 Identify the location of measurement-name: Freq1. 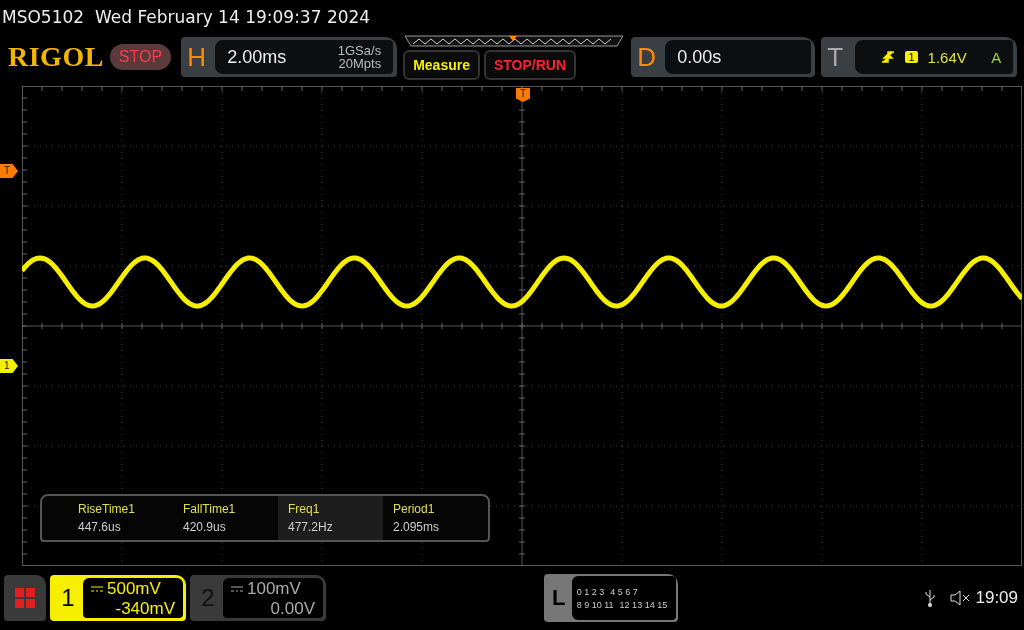
(304, 509).